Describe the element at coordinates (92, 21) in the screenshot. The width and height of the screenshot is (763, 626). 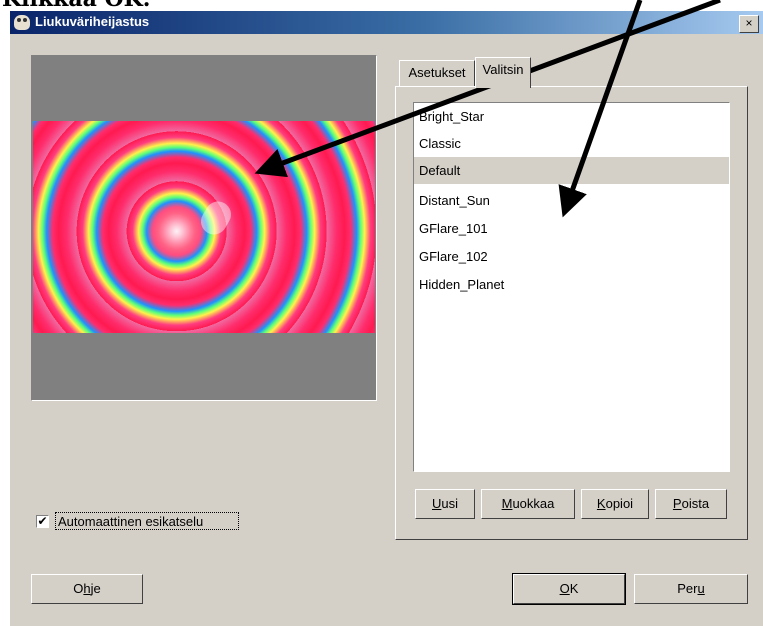
I see `window-title: Liukuväriheijastus` at that location.